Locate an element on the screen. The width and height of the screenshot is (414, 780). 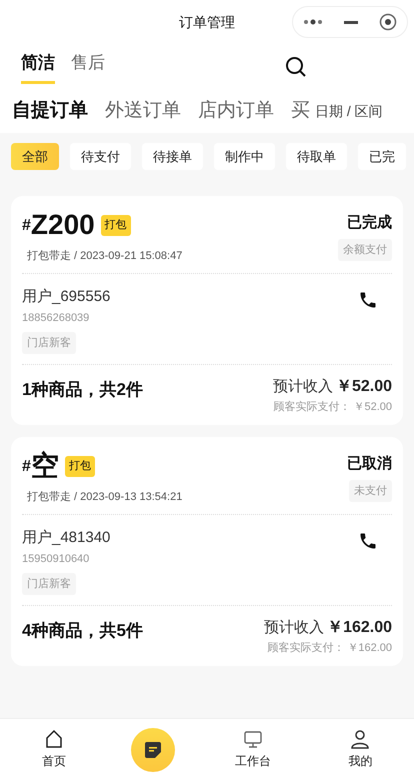
view-tab: 售后 is located at coordinates (88, 67).